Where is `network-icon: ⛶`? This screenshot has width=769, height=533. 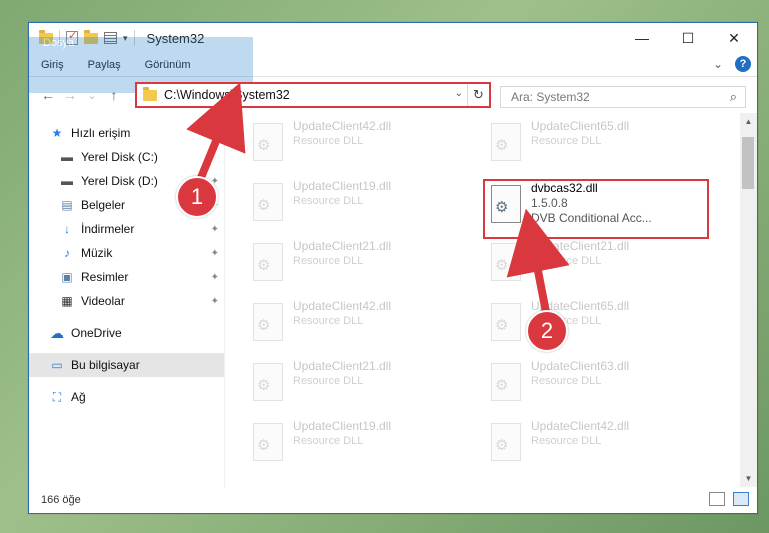
network-icon: ⛶ is located at coordinates (57, 396).